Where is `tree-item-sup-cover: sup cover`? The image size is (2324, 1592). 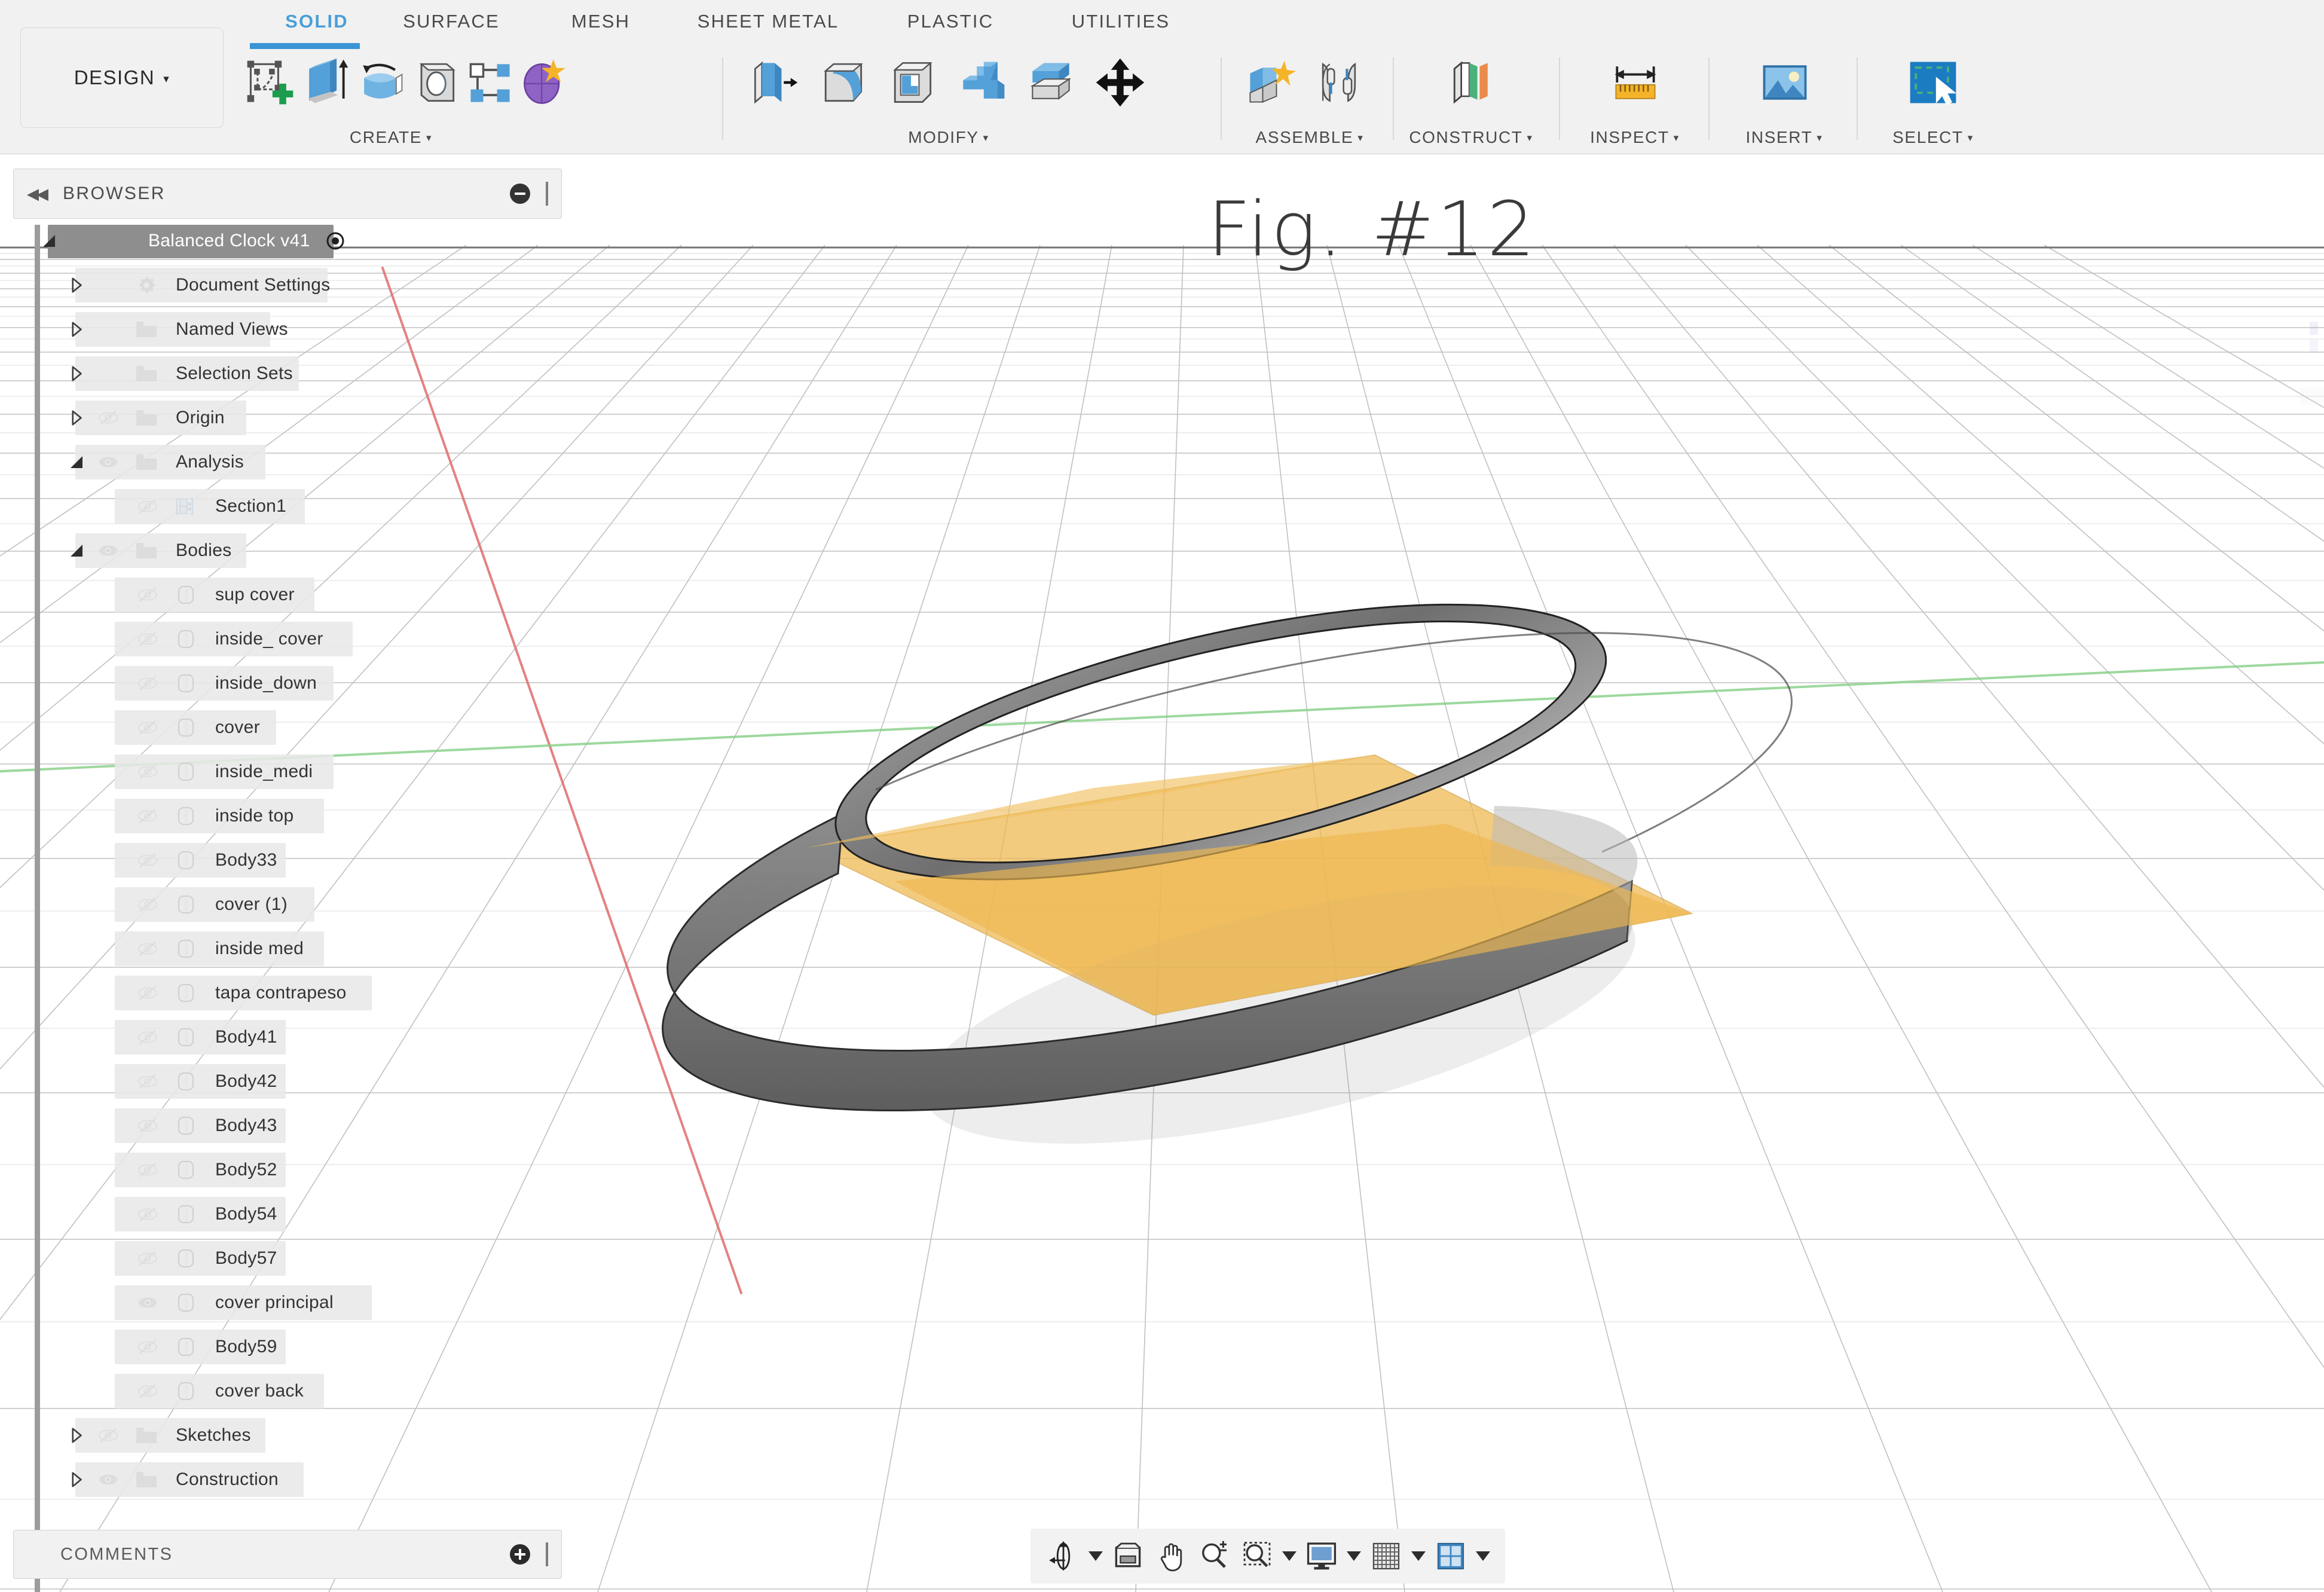 tree-item-sup-cover: sup cover is located at coordinates (287, 595).